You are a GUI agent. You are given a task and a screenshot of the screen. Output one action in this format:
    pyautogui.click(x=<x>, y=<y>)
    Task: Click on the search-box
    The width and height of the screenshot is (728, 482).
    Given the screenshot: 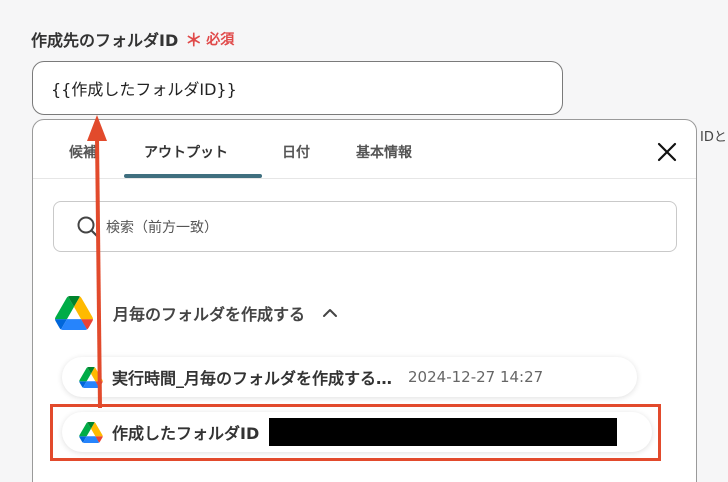 What is the action you would take?
    pyautogui.click(x=365, y=227)
    